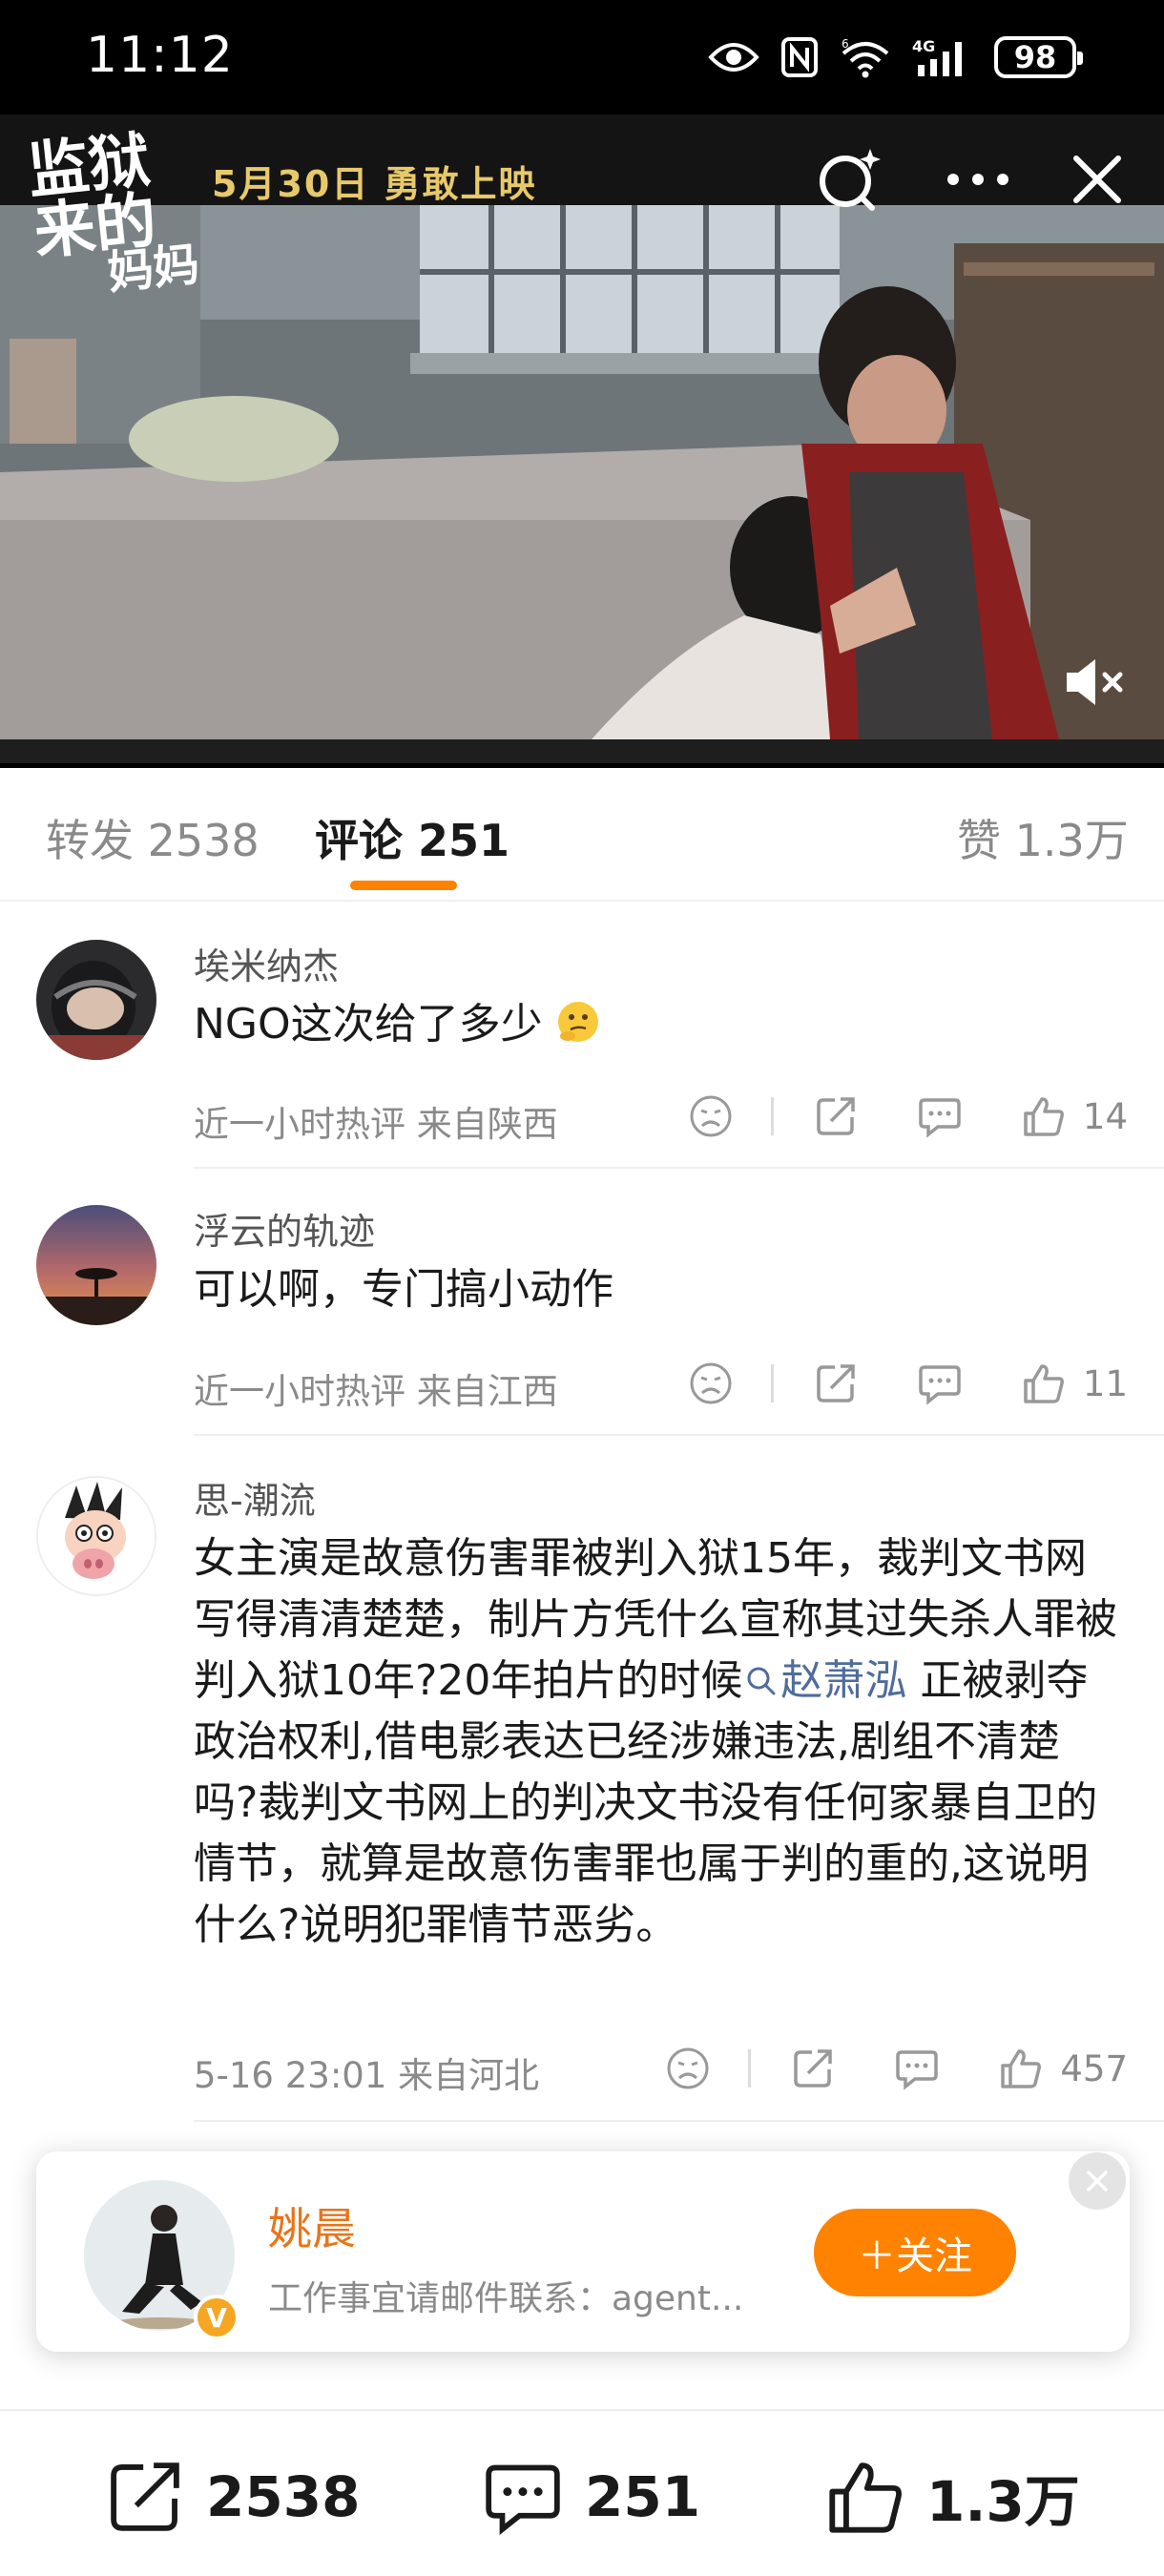  What do you see at coordinates (846, 44) in the screenshot?
I see `svg-text: 6` at bounding box center [846, 44].